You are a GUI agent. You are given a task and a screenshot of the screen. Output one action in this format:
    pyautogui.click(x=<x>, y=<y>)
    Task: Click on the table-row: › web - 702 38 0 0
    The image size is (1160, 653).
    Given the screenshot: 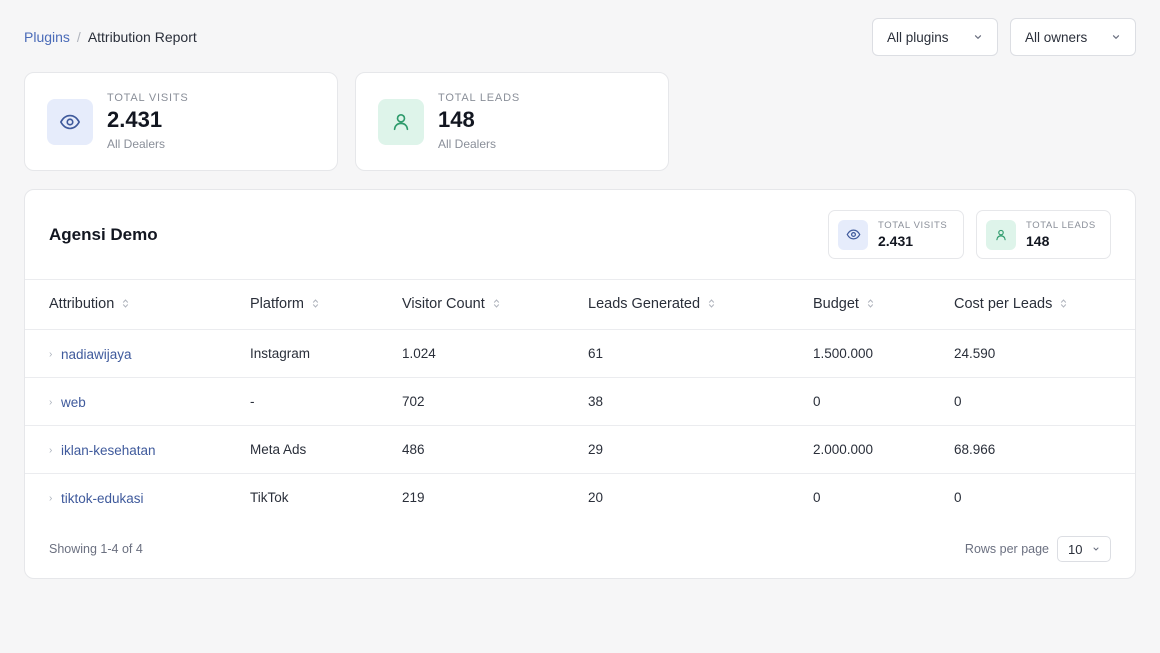 What is the action you would take?
    pyautogui.click(x=580, y=401)
    